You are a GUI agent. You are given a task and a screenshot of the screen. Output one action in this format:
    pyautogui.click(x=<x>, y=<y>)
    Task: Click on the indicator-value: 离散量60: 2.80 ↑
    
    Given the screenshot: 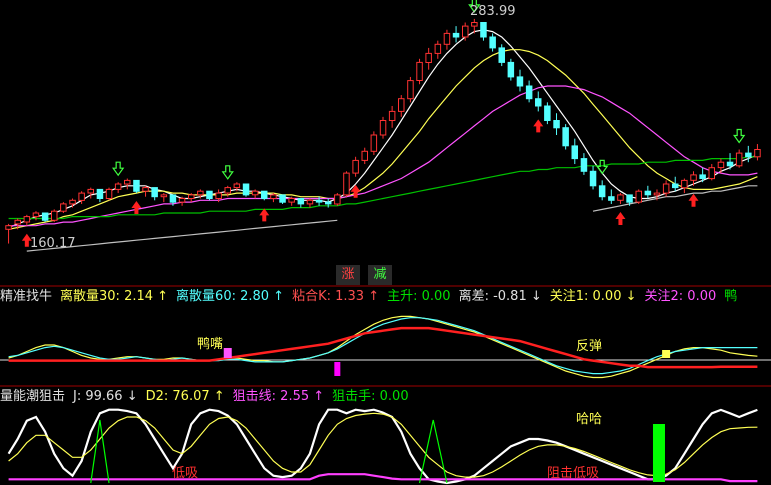 What is the action you would take?
    pyautogui.click(x=230, y=296)
    